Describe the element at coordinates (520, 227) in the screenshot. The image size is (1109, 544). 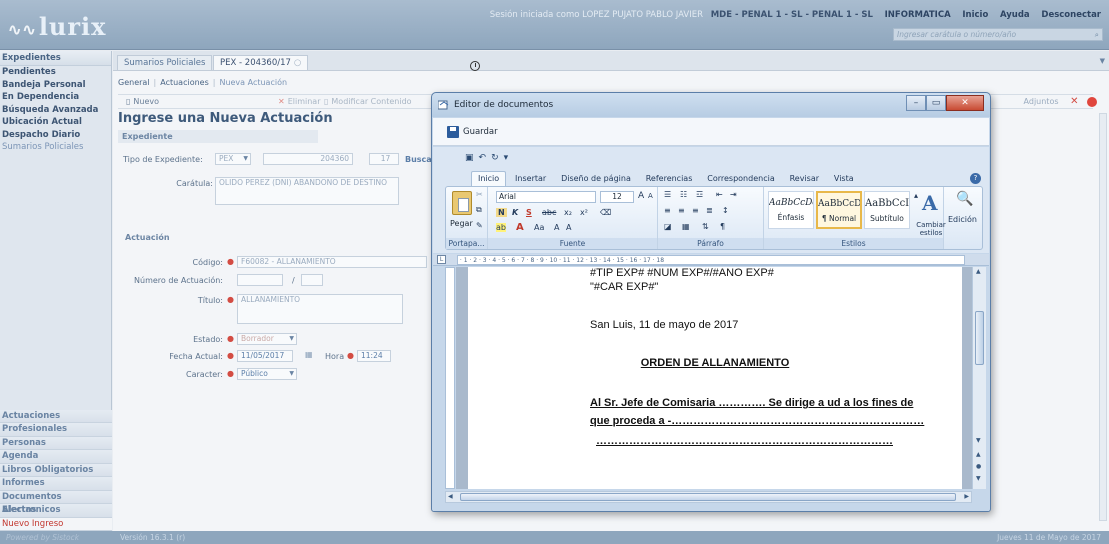
I see `font-color-icon: A` at that location.